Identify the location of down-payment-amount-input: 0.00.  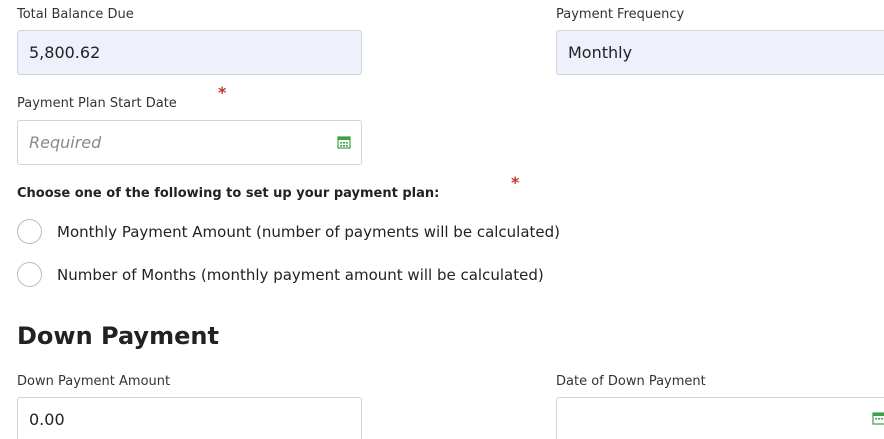
(189, 418).